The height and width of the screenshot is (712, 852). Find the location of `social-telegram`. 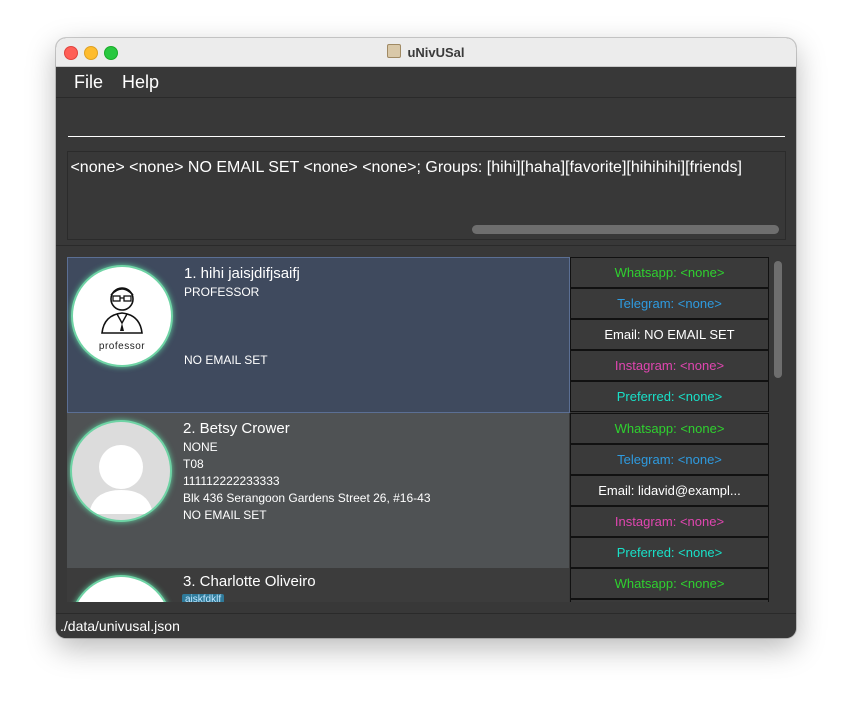

social-telegram is located at coordinates (669, 600).